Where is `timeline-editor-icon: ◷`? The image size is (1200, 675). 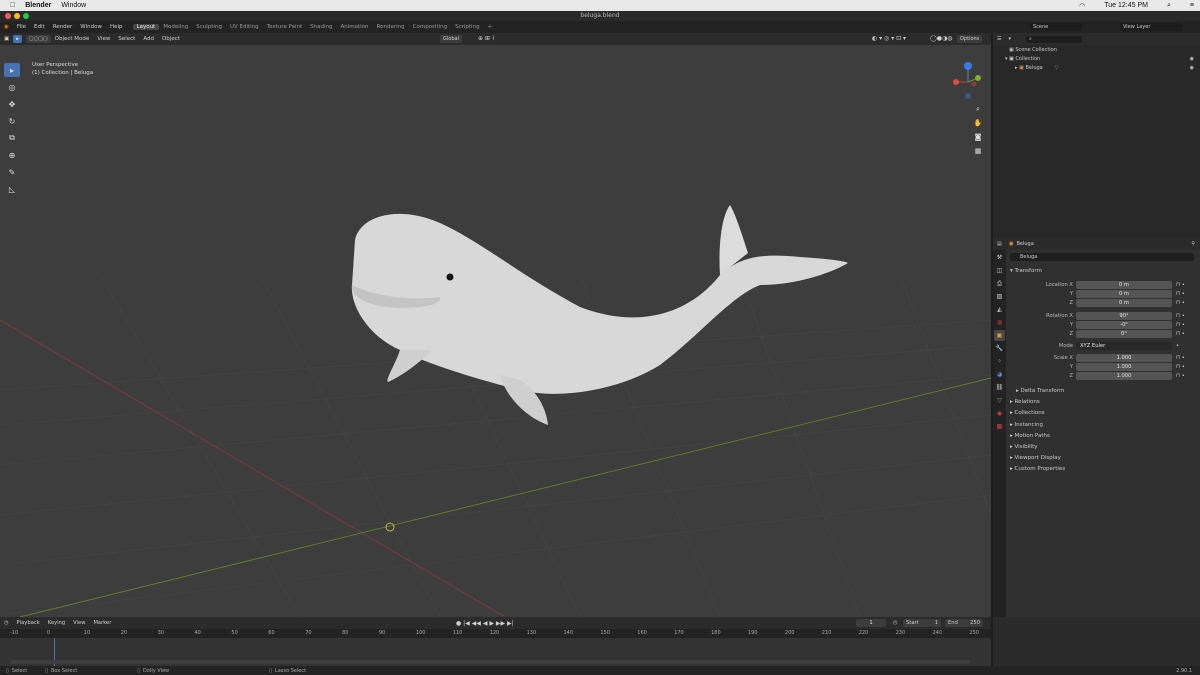
timeline-editor-icon: ◷ is located at coordinates (6, 623).